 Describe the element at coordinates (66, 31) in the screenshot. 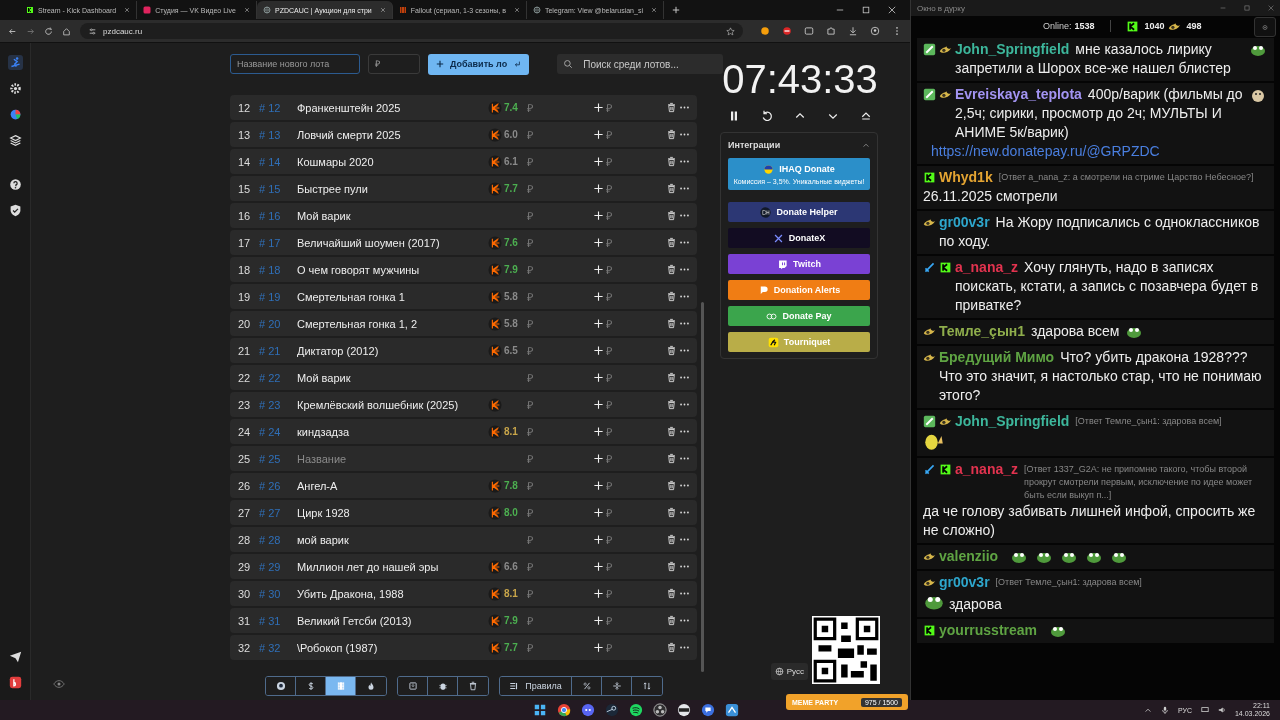

I see `home-icon` at that location.